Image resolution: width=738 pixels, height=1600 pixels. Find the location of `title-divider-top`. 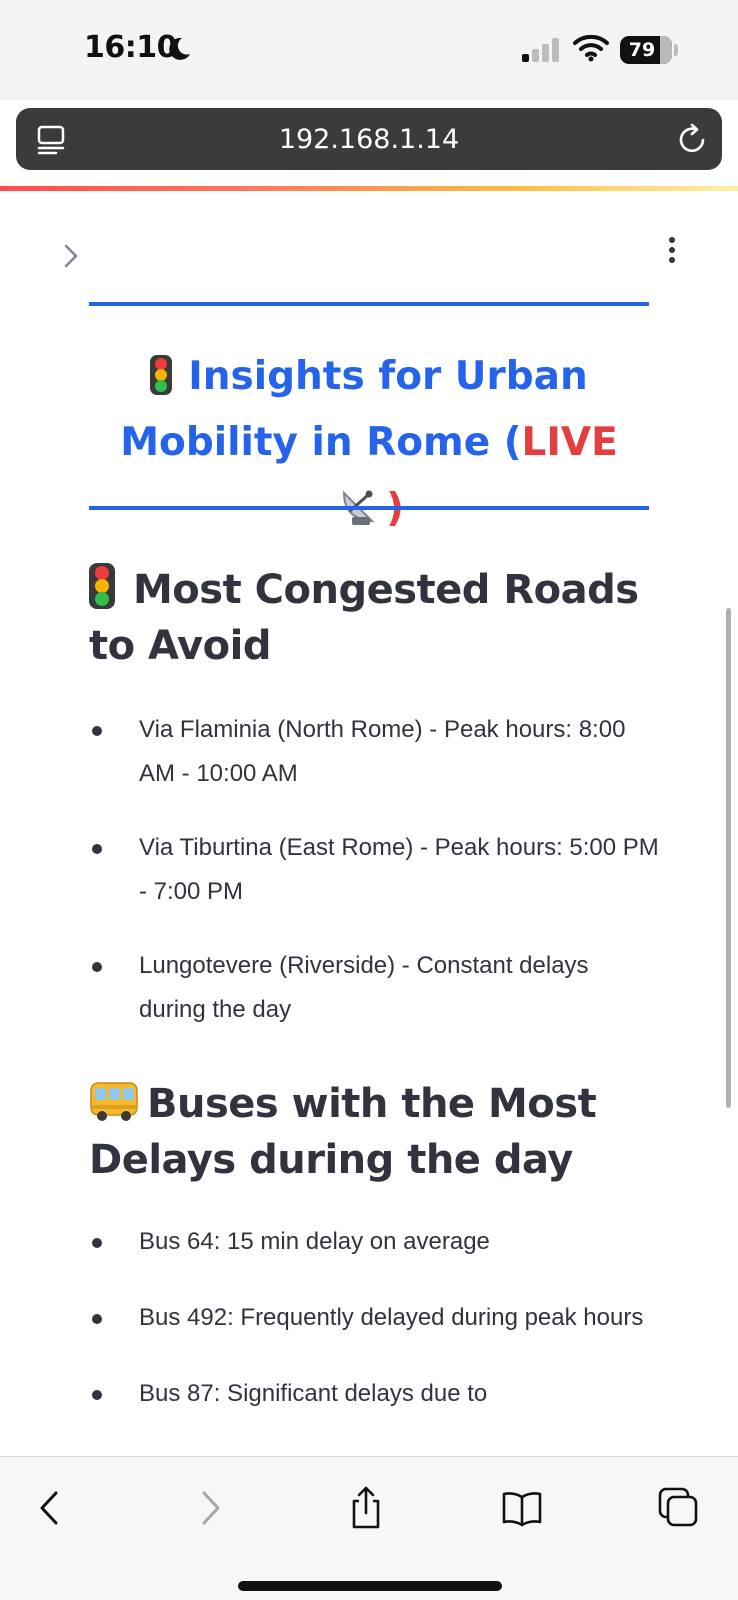

title-divider-top is located at coordinates (369, 304).